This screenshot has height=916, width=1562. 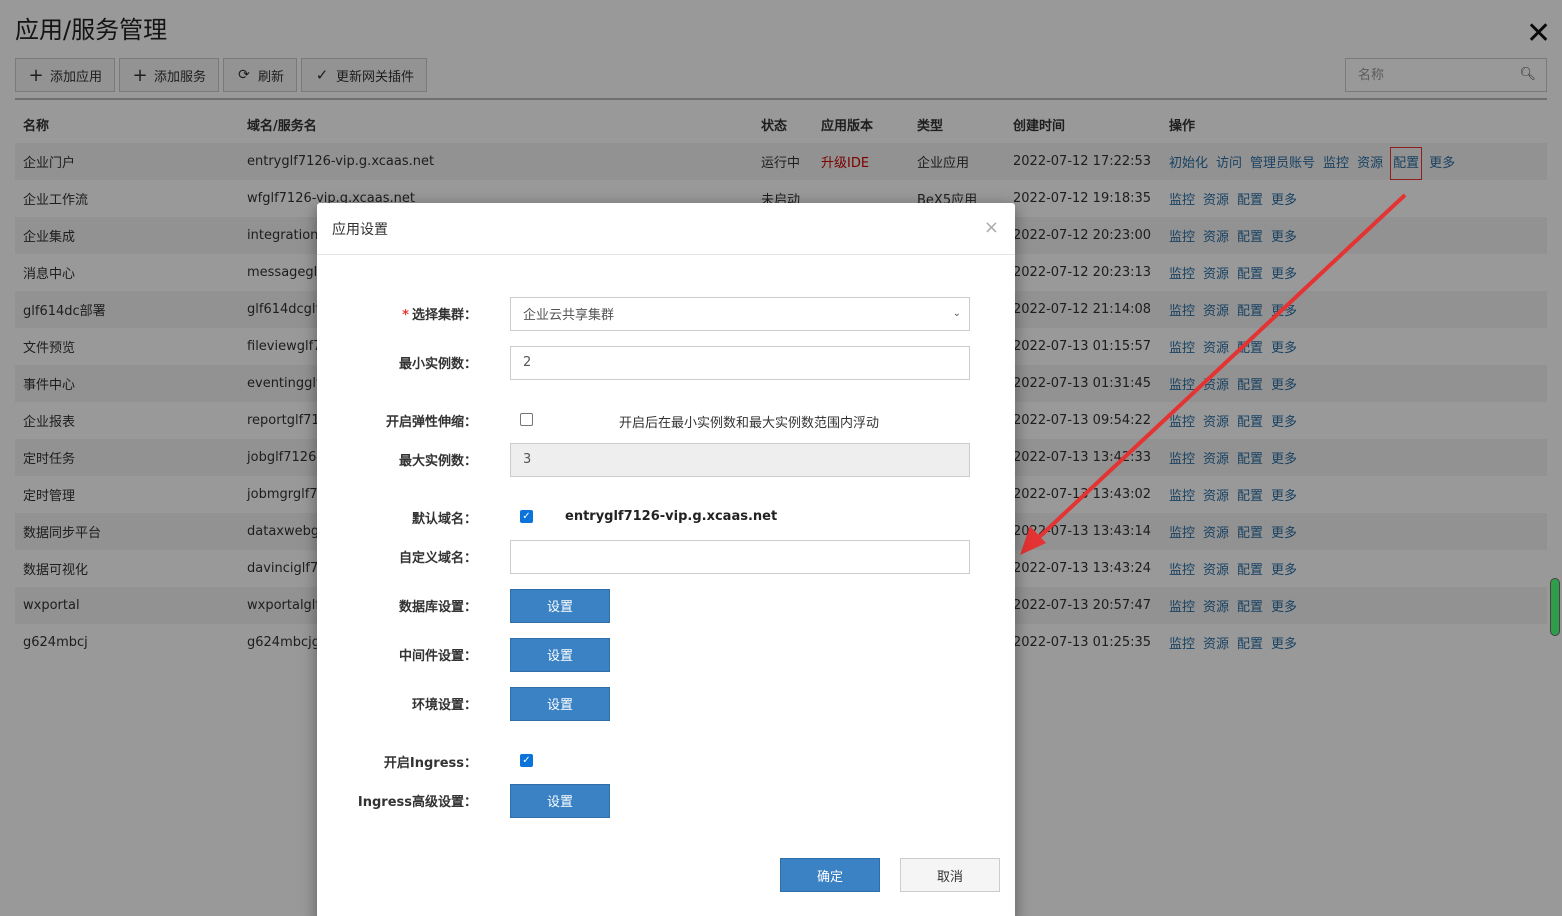 What do you see at coordinates (437, 364) in the screenshot?
I see `min-instances-label: 最小实例数：` at bounding box center [437, 364].